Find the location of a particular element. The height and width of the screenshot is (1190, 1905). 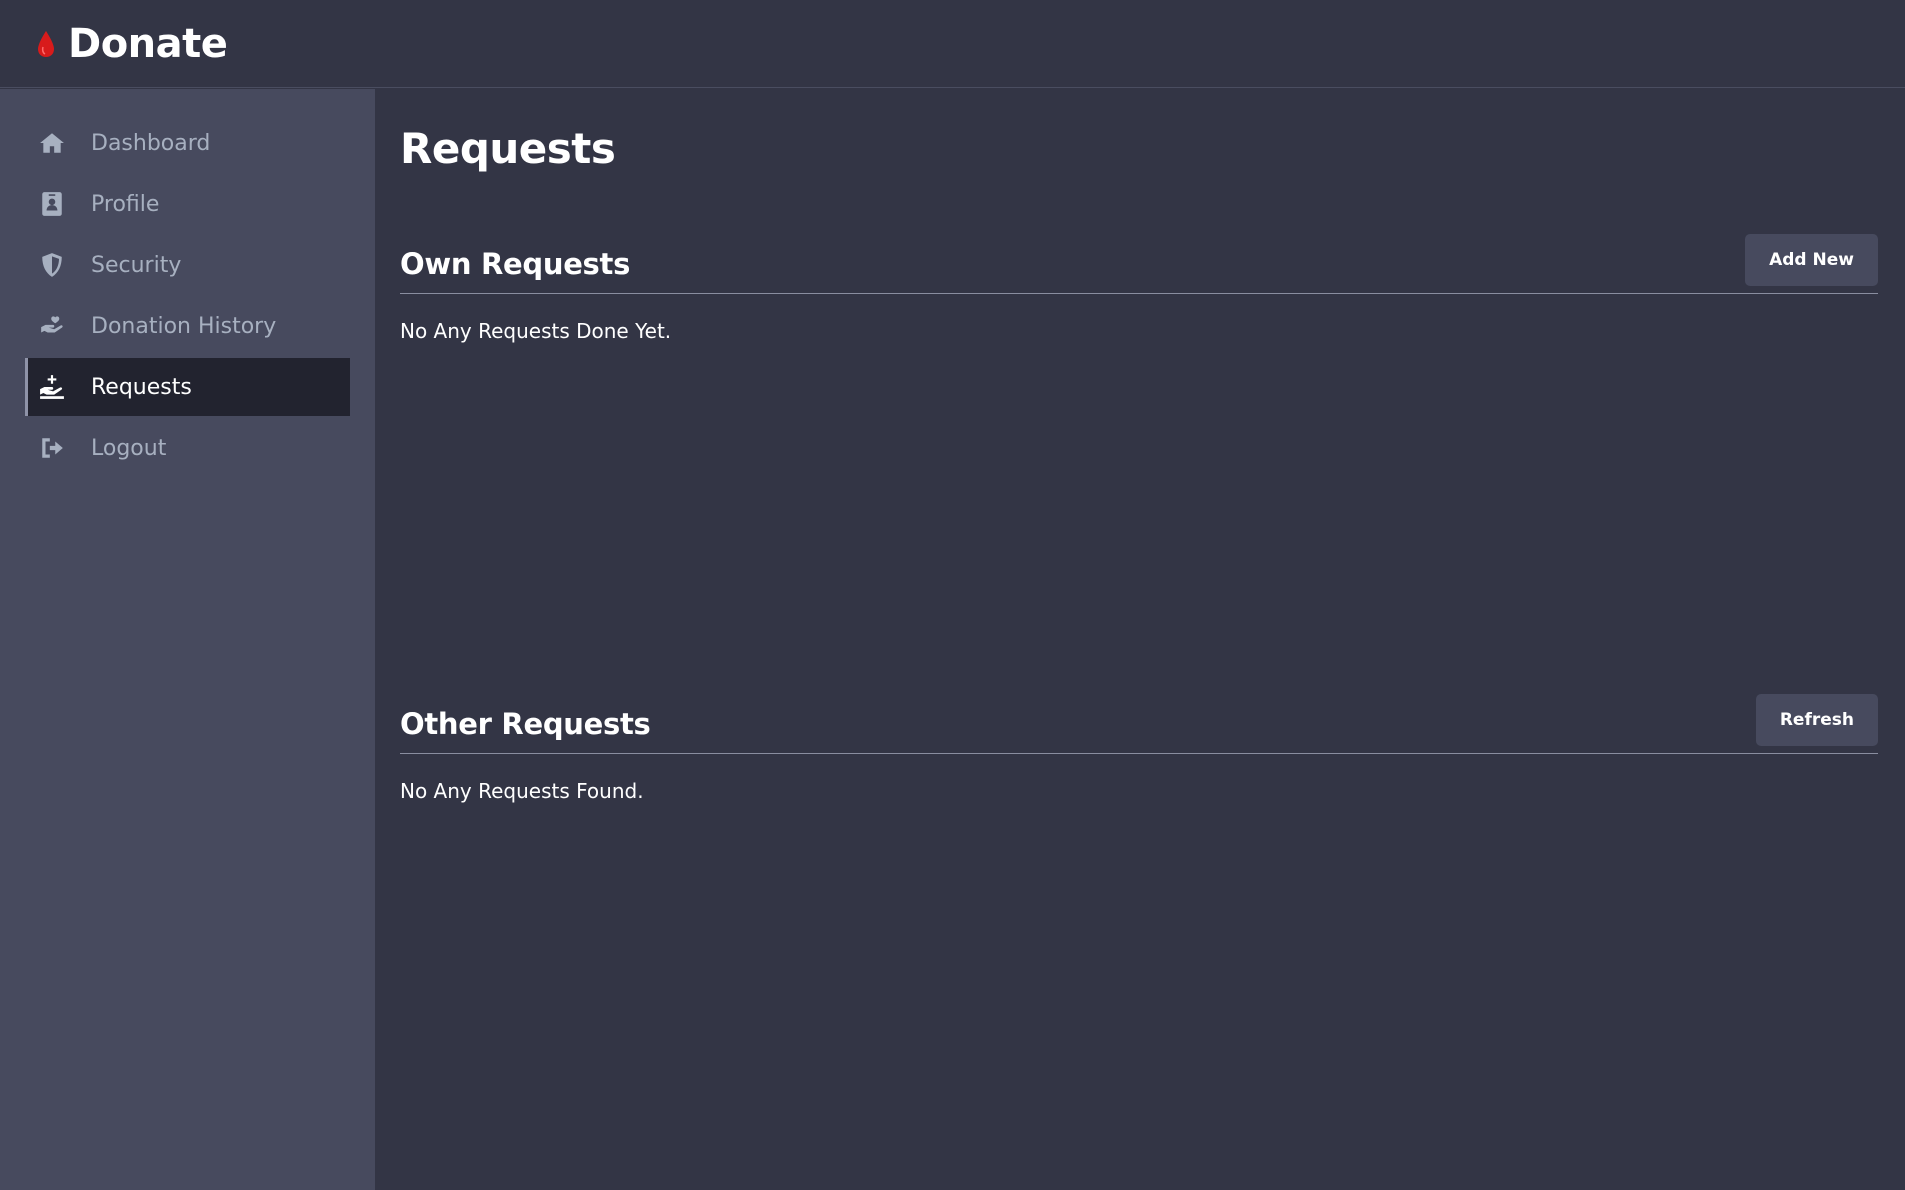

sidebar-item-label: Security is located at coordinates (136, 265).